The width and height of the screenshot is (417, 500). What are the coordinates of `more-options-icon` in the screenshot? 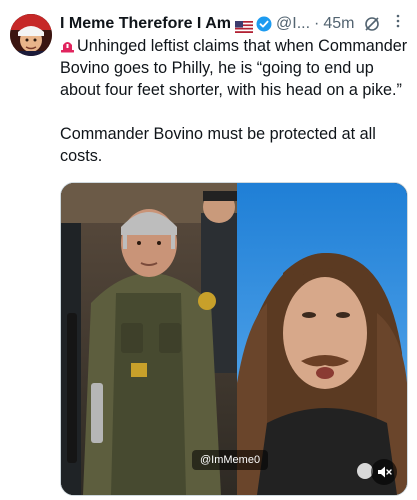 It's located at (398, 21).